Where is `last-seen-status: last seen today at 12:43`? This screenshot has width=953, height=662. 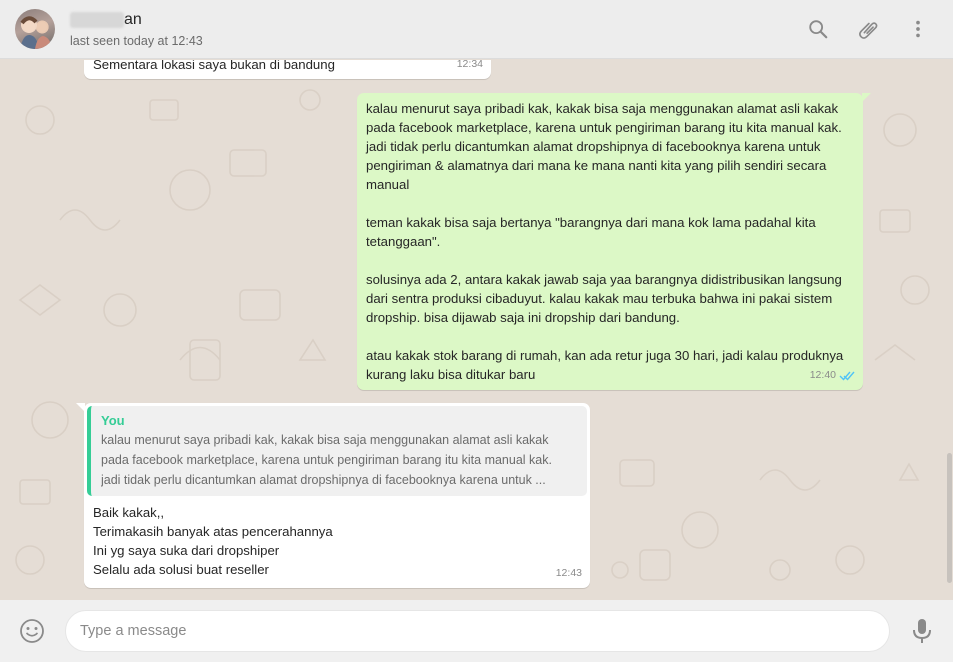 last-seen-status: last seen today at 12:43 is located at coordinates (136, 41).